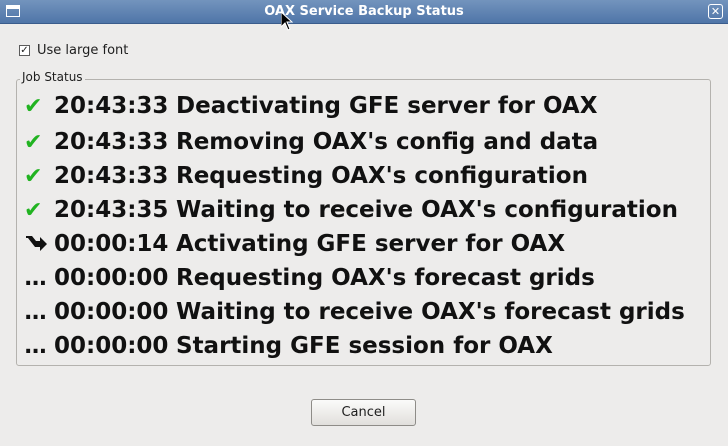  Describe the element at coordinates (39, 244) in the screenshot. I see `arrow-icon` at that location.